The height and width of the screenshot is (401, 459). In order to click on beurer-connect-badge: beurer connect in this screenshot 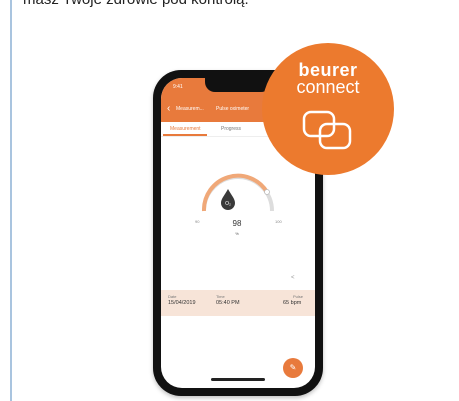, I will do `click(328, 109)`.